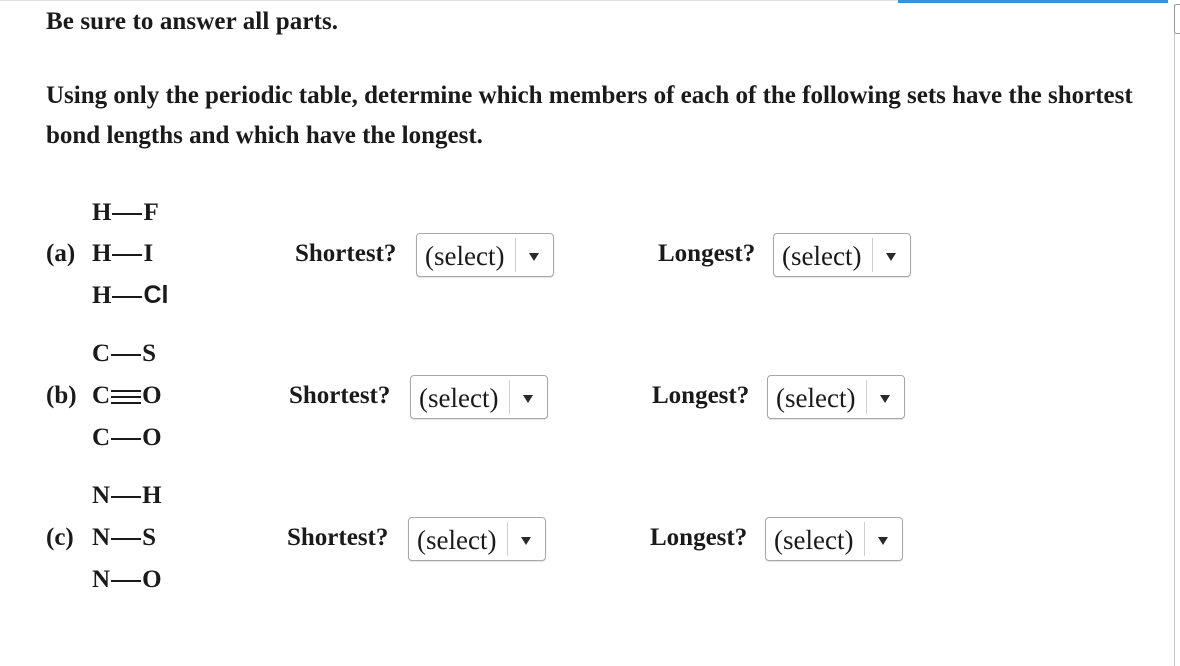 The height and width of the screenshot is (666, 1180). I want to click on atom: I, so click(148, 253).